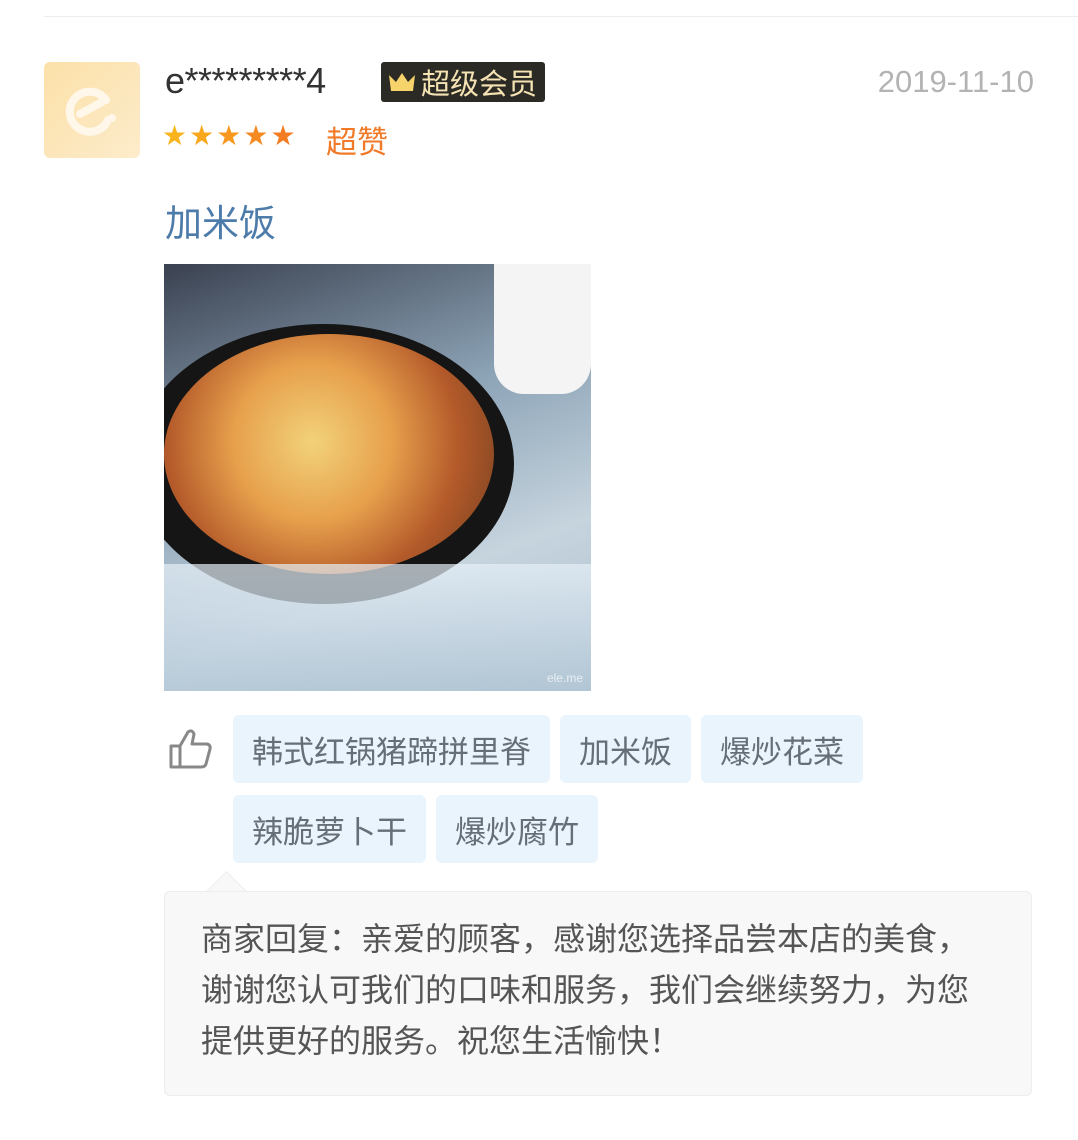 The width and height of the screenshot is (1078, 1140). Describe the element at coordinates (573, 789) in the screenshot. I see `liked-dishes: 韩式红锅猪蹄拼里脊 加米饭 爆炒花菜辣脆萝卜干 爆炒腐竹` at that location.